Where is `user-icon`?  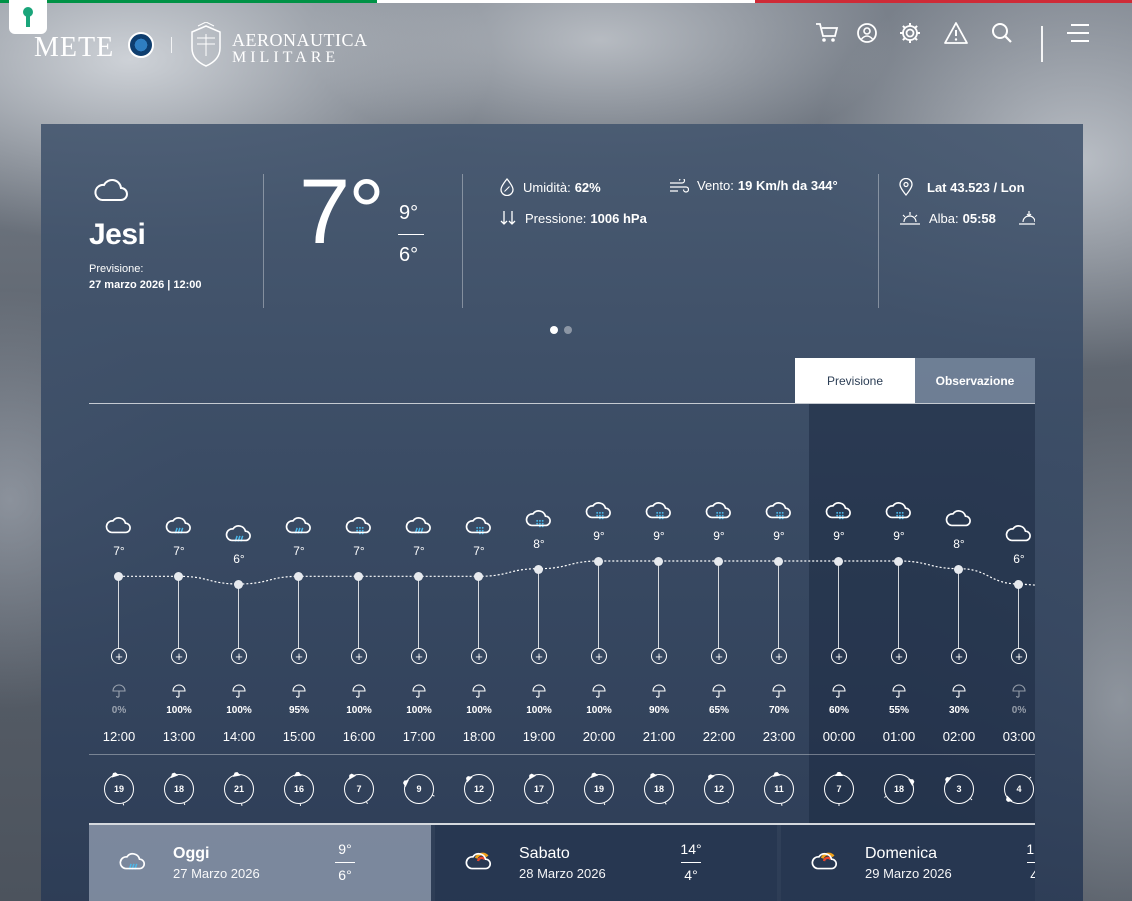 user-icon is located at coordinates (867, 33).